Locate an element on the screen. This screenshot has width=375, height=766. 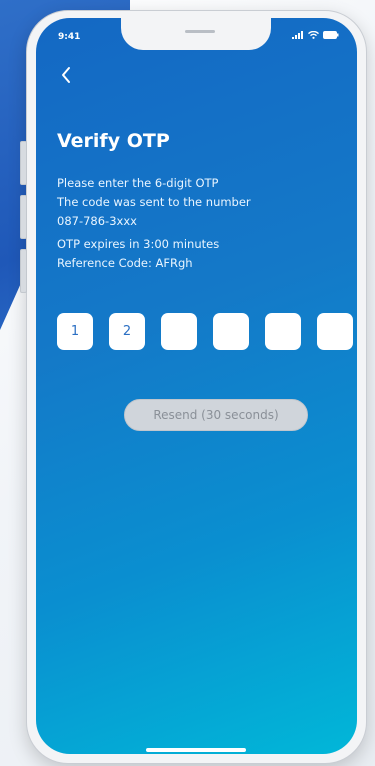
reference-code-text: Reference Code: AFRgh is located at coordinates (125, 263).